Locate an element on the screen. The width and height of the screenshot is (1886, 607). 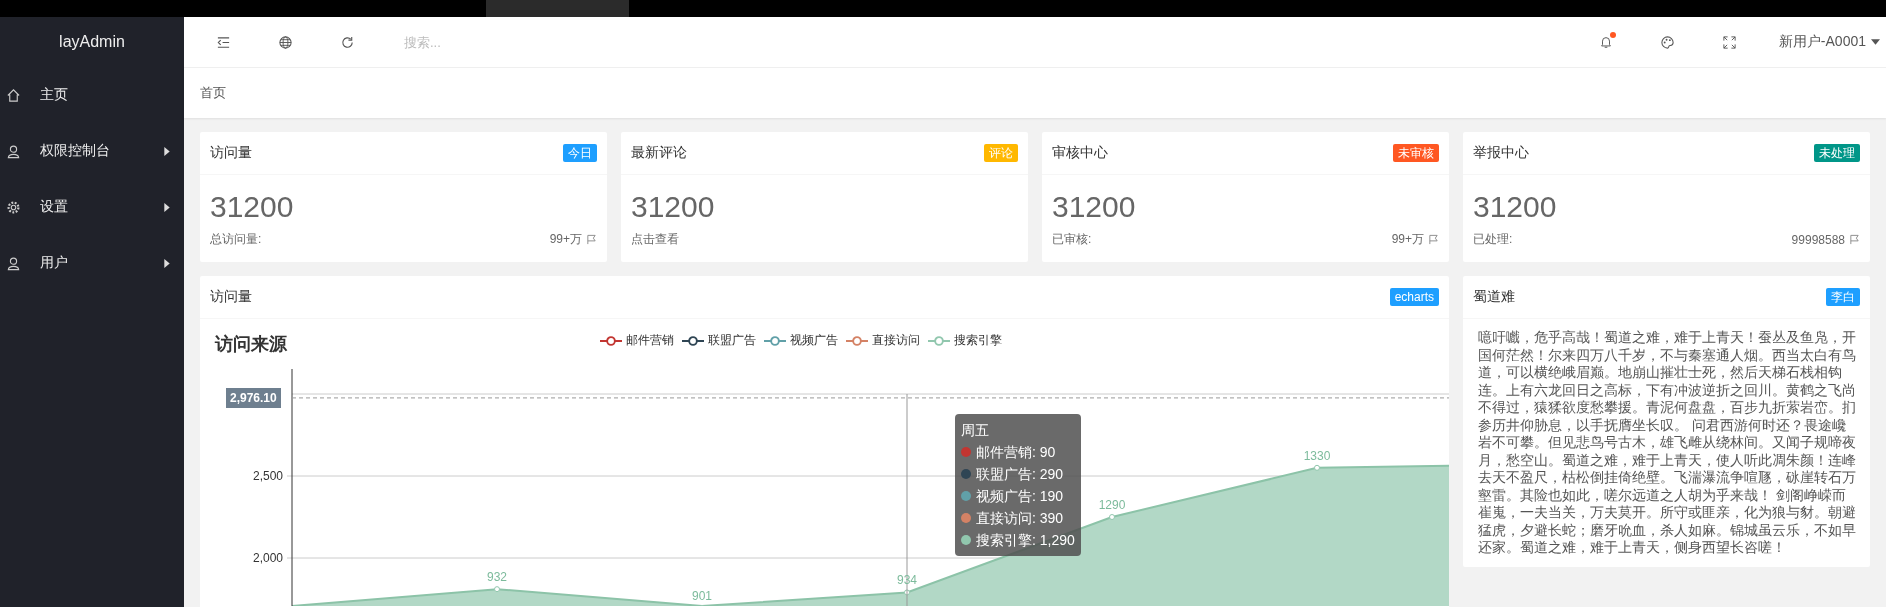
card-title: 举报中心 is located at coordinates (1501, 153).